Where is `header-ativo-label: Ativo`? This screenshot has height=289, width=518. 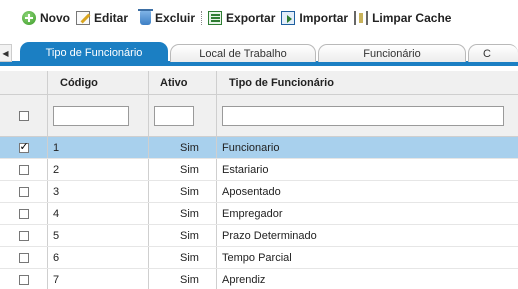
header-ativo-label: Ativo is located at coordinates (174, 82).